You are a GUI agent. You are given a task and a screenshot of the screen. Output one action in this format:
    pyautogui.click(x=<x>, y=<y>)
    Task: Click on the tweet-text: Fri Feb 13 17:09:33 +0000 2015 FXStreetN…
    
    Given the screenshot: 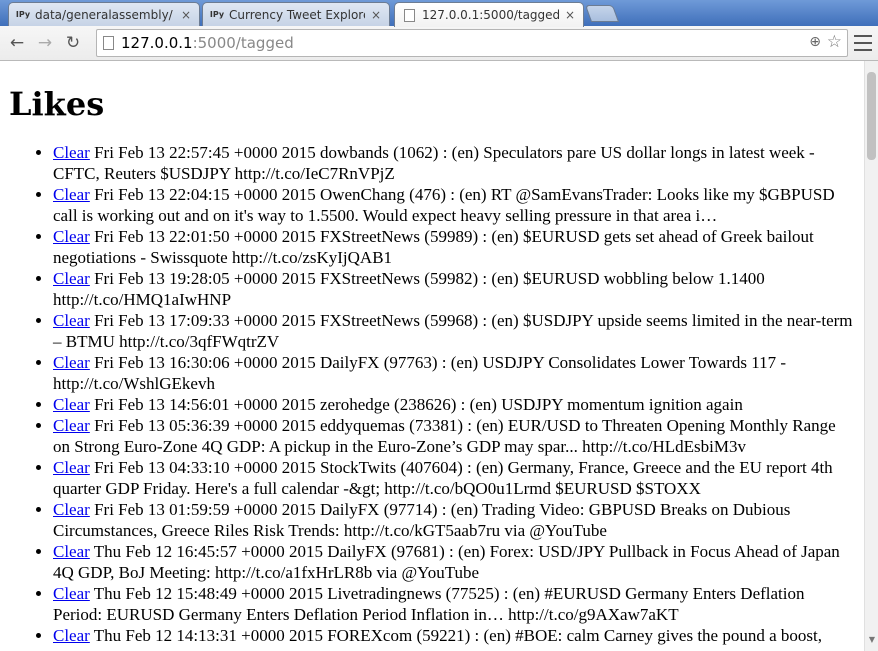 What is the action you would take?
    pyautogui.click(x=453, y=331)
    